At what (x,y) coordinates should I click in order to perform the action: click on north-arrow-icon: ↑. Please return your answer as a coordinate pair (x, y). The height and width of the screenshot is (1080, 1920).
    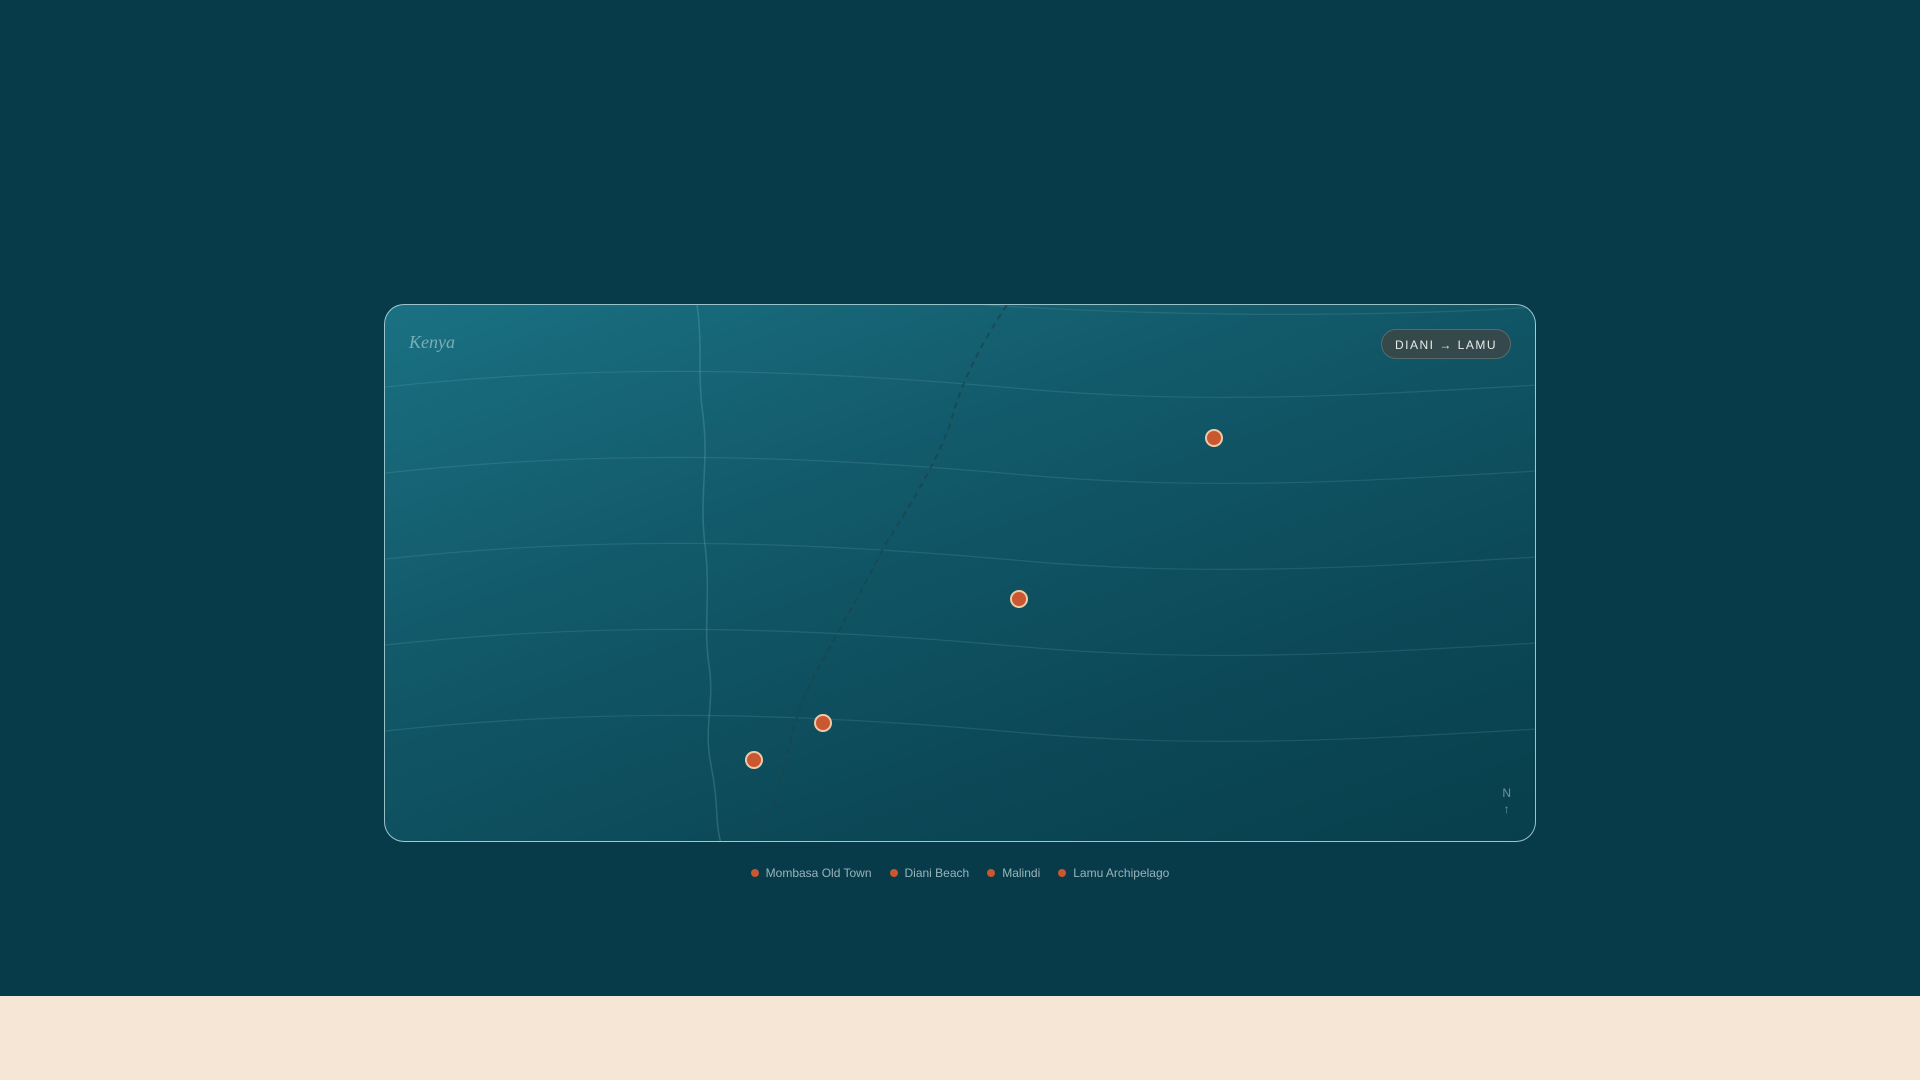
    Looking at the image, I should click on (1506, 809).